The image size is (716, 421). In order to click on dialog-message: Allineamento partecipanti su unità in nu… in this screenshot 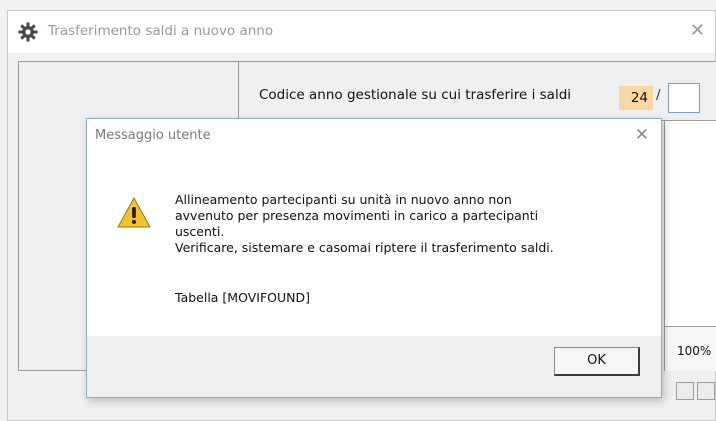, I will do `click(410, 224)`.